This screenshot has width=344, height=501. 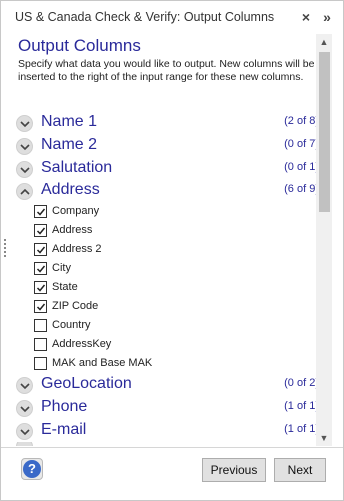 What do you see at coordinates (65, 287) in the screenshot?
I see `option-label: State` at bounding box center [65, 287].